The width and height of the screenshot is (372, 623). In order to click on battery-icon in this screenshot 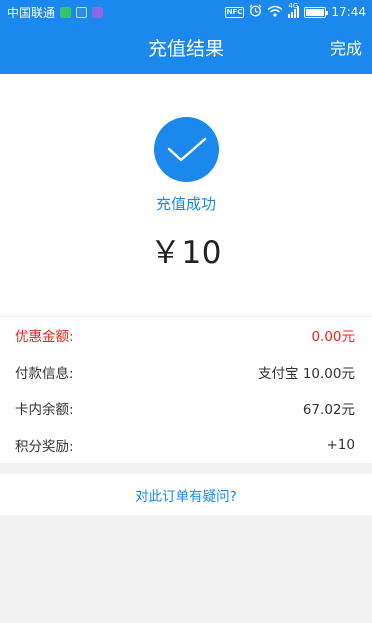, I will do `click(316, 12)`.